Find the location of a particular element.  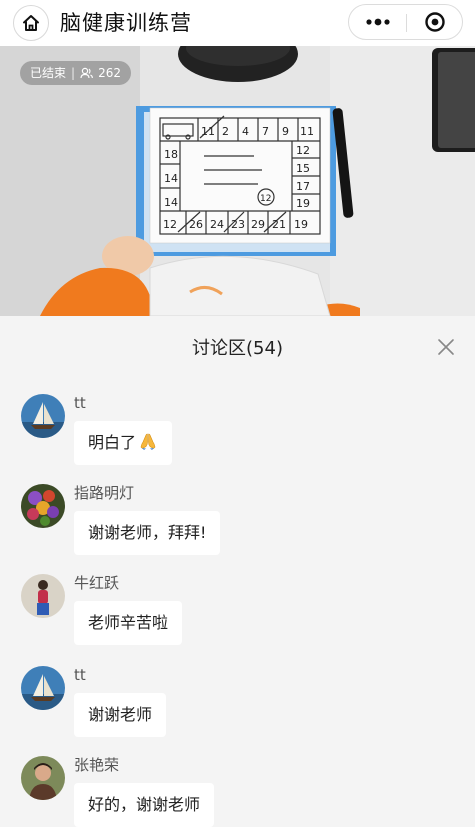

home-icon is located at coordinates (31, 23).